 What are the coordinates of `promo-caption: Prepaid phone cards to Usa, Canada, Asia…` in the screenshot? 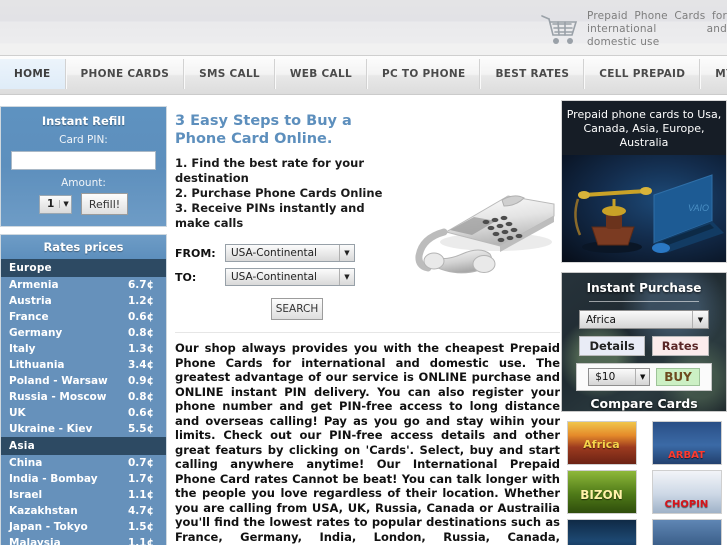 It's located at (644, 128).